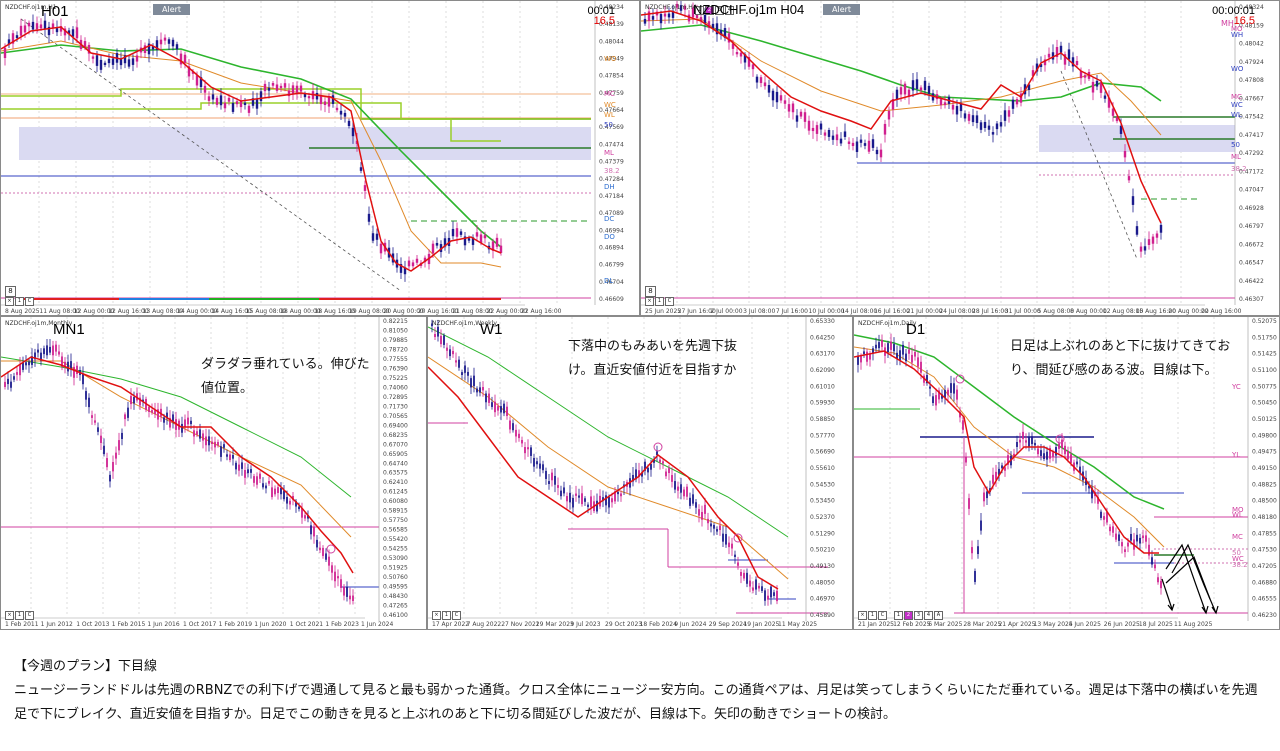  Describe the element at coordinates (822, 566) in the screenshot. I see `price-tick: 0.49130` at that location.